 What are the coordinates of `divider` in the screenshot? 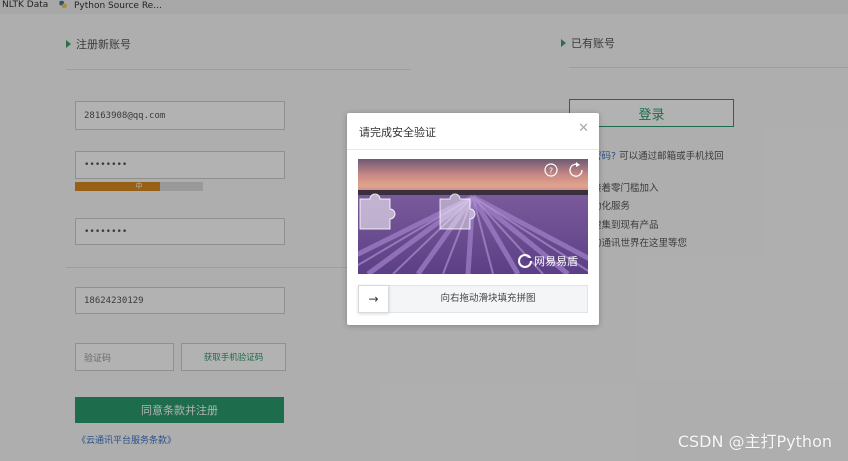 It's located at (473, 149).